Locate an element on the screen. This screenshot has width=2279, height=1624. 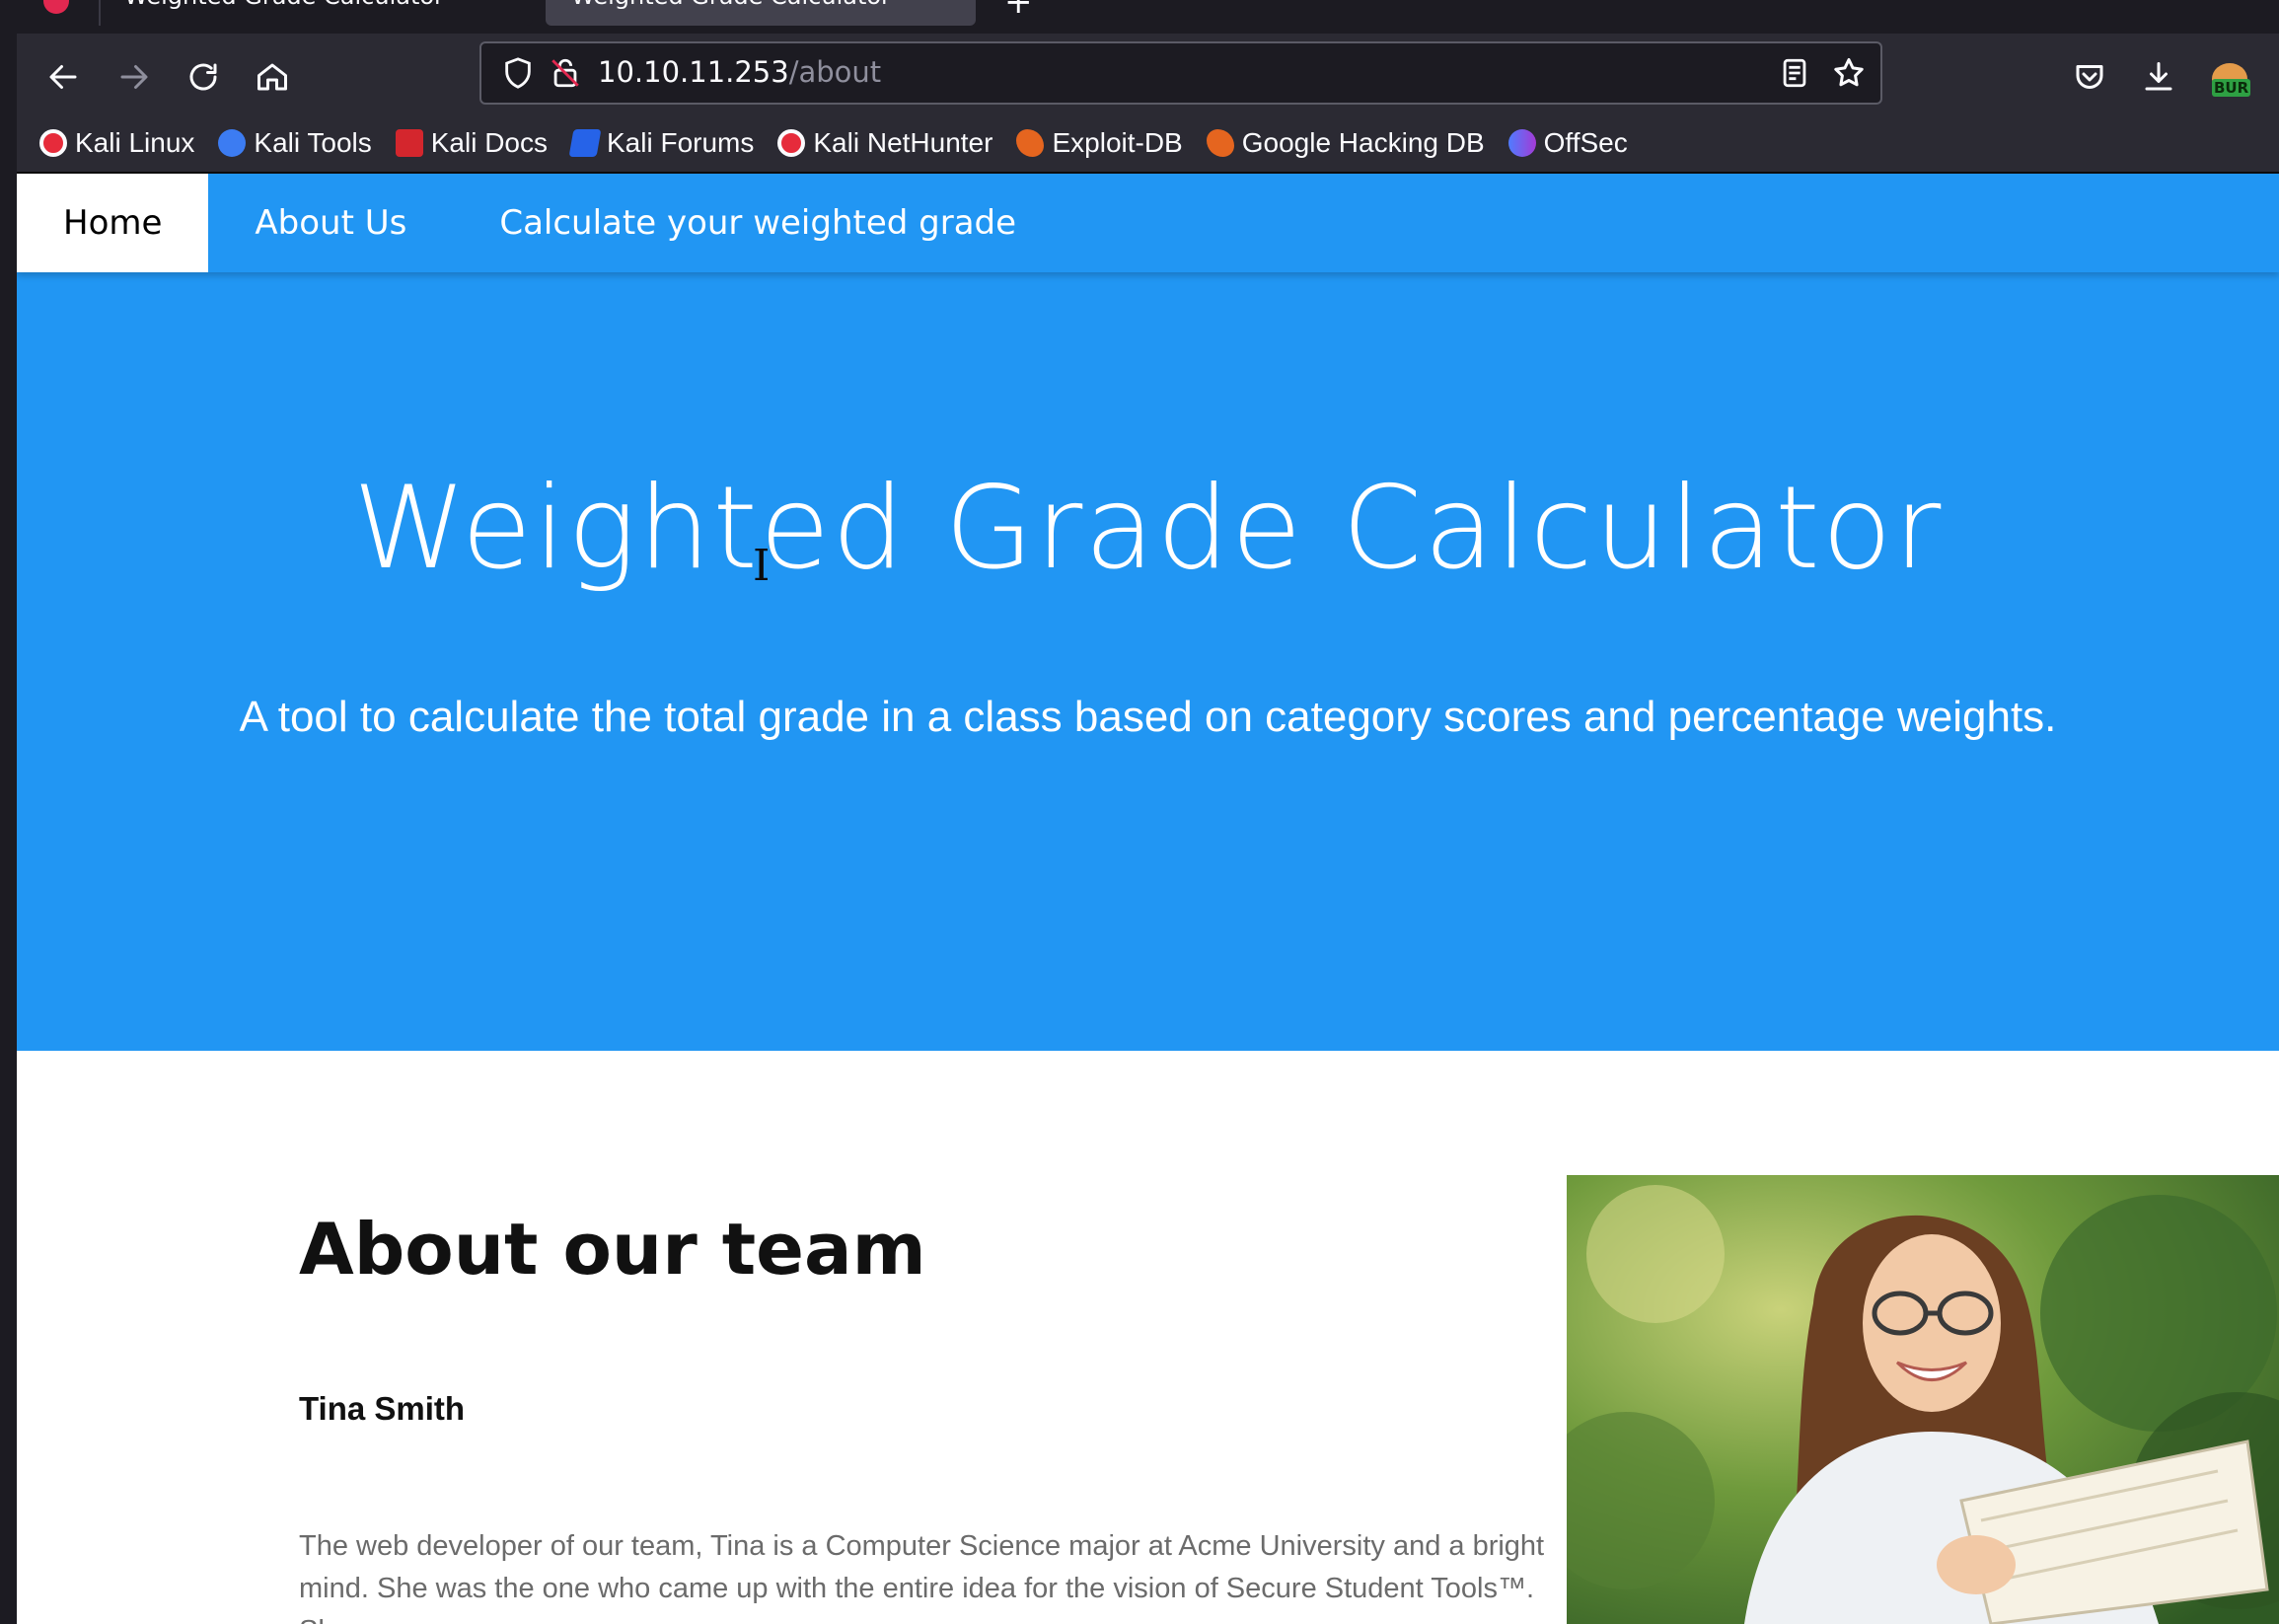
tab-separator is located at coordinates (100, 13).